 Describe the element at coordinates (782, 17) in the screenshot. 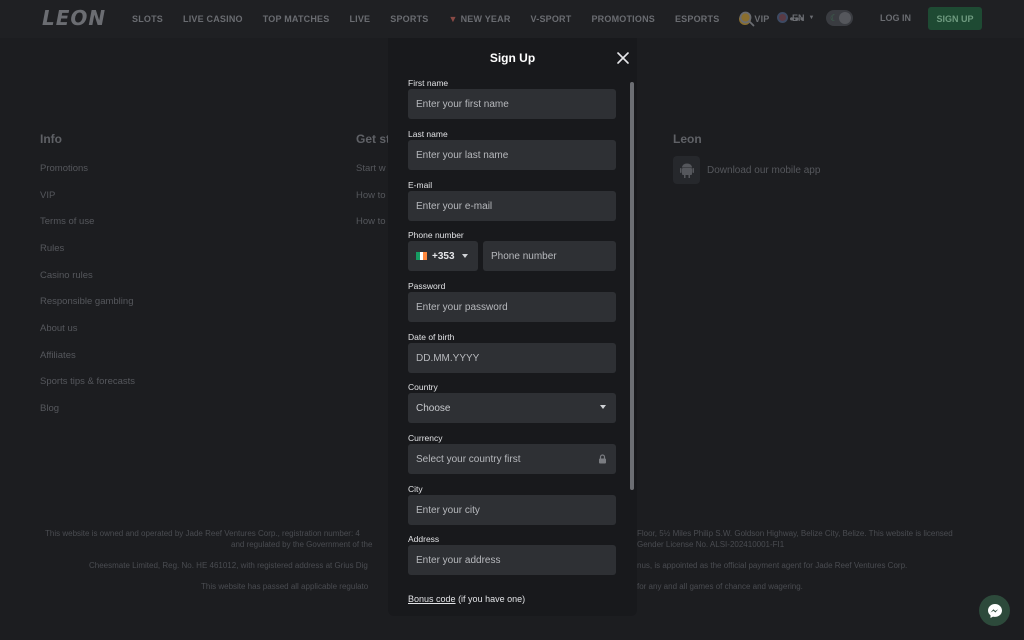

I see `uk-flag-icon` at that location.